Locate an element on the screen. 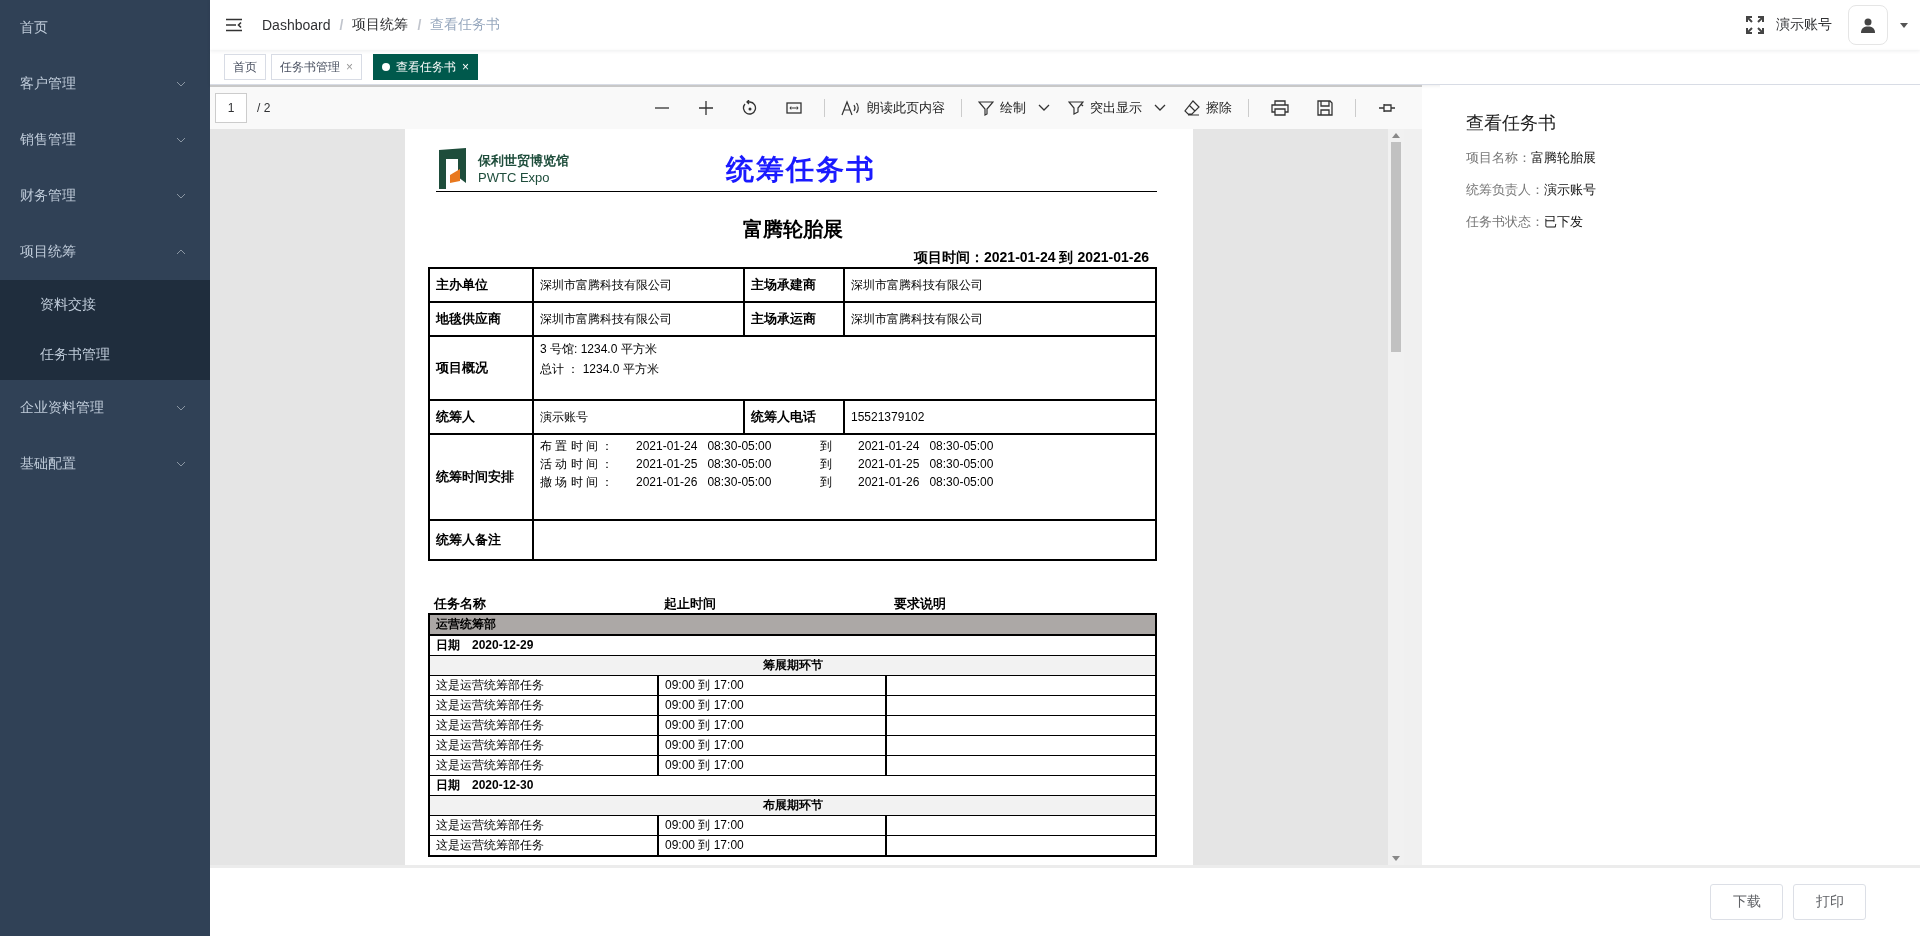  breadcrumb-item: 项目统筹 is located at coordinates (380, 25).